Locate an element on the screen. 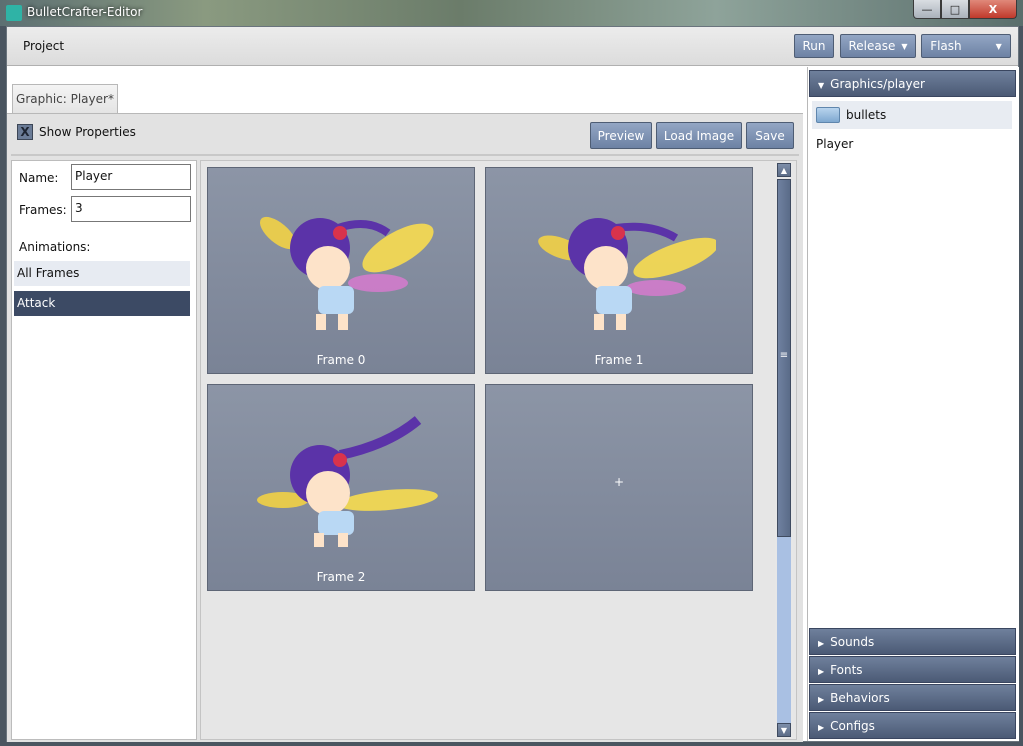  section-title: Fonts is located at coordinates (846, 670).